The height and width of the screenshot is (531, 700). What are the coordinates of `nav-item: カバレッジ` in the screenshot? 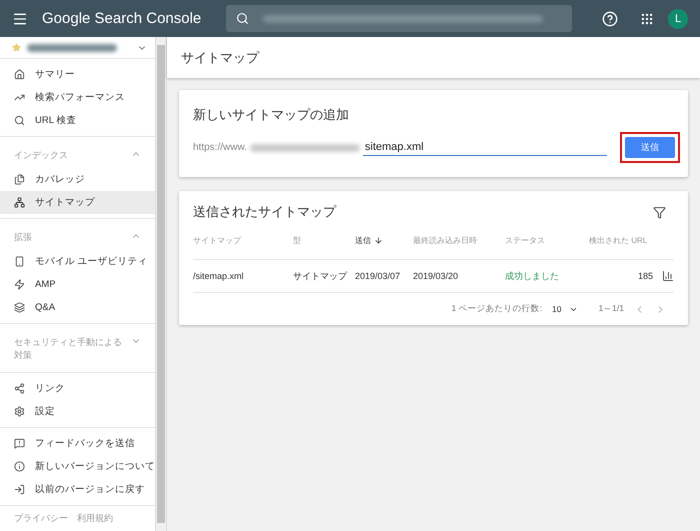 It's located at (77, 179).